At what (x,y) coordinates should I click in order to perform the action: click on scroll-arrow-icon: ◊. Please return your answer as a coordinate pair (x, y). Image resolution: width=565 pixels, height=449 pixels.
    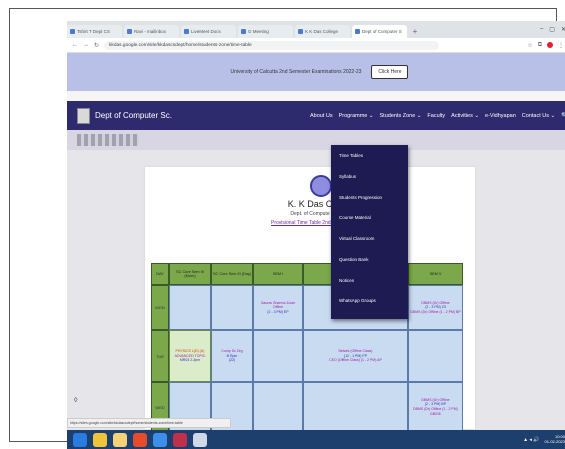
    Looking at the image, I should click on (75, 400).